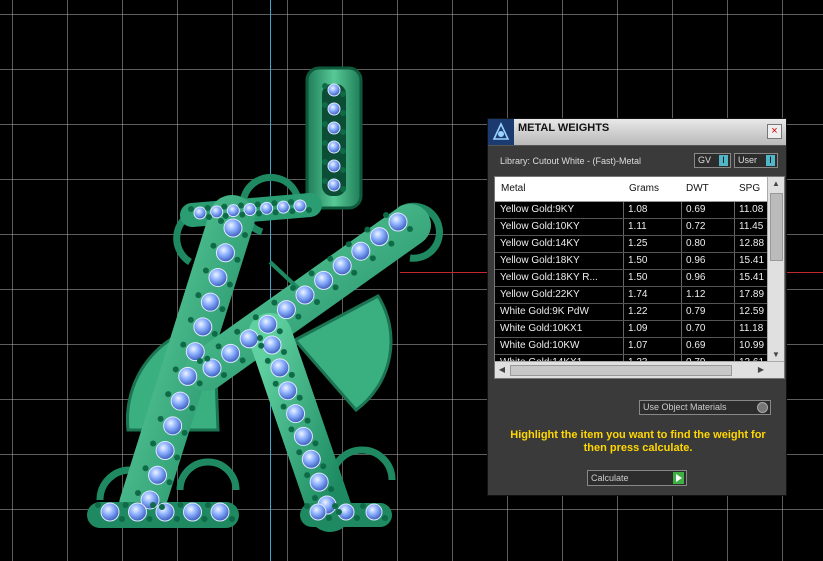 The width and height of the screenshot is (823, 561). Describe the element at coordinates (610, 478) in the screenshot. I see `calculate-label: Calculate` at that location.